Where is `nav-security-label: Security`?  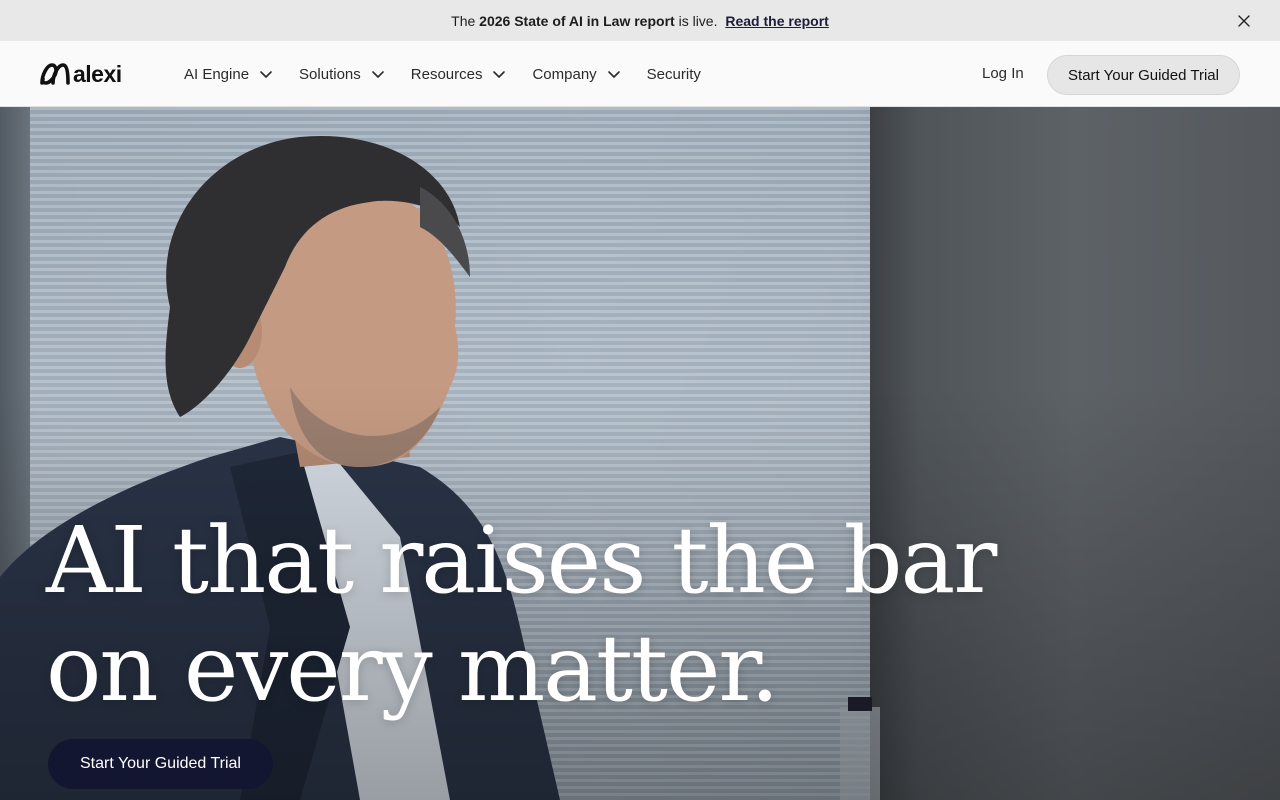 nav-security-label: Security is located at coordinates (673, 74).